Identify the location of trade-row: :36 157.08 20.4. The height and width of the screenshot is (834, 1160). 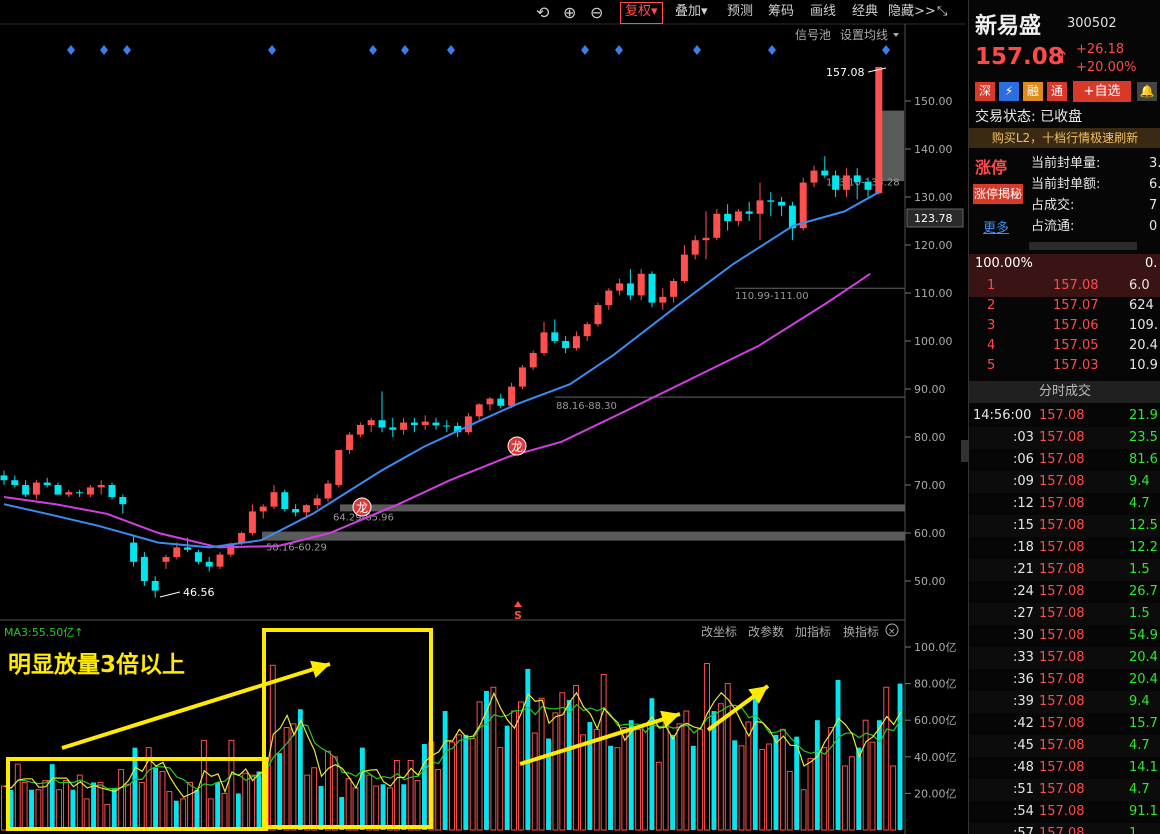
(1064, 680).